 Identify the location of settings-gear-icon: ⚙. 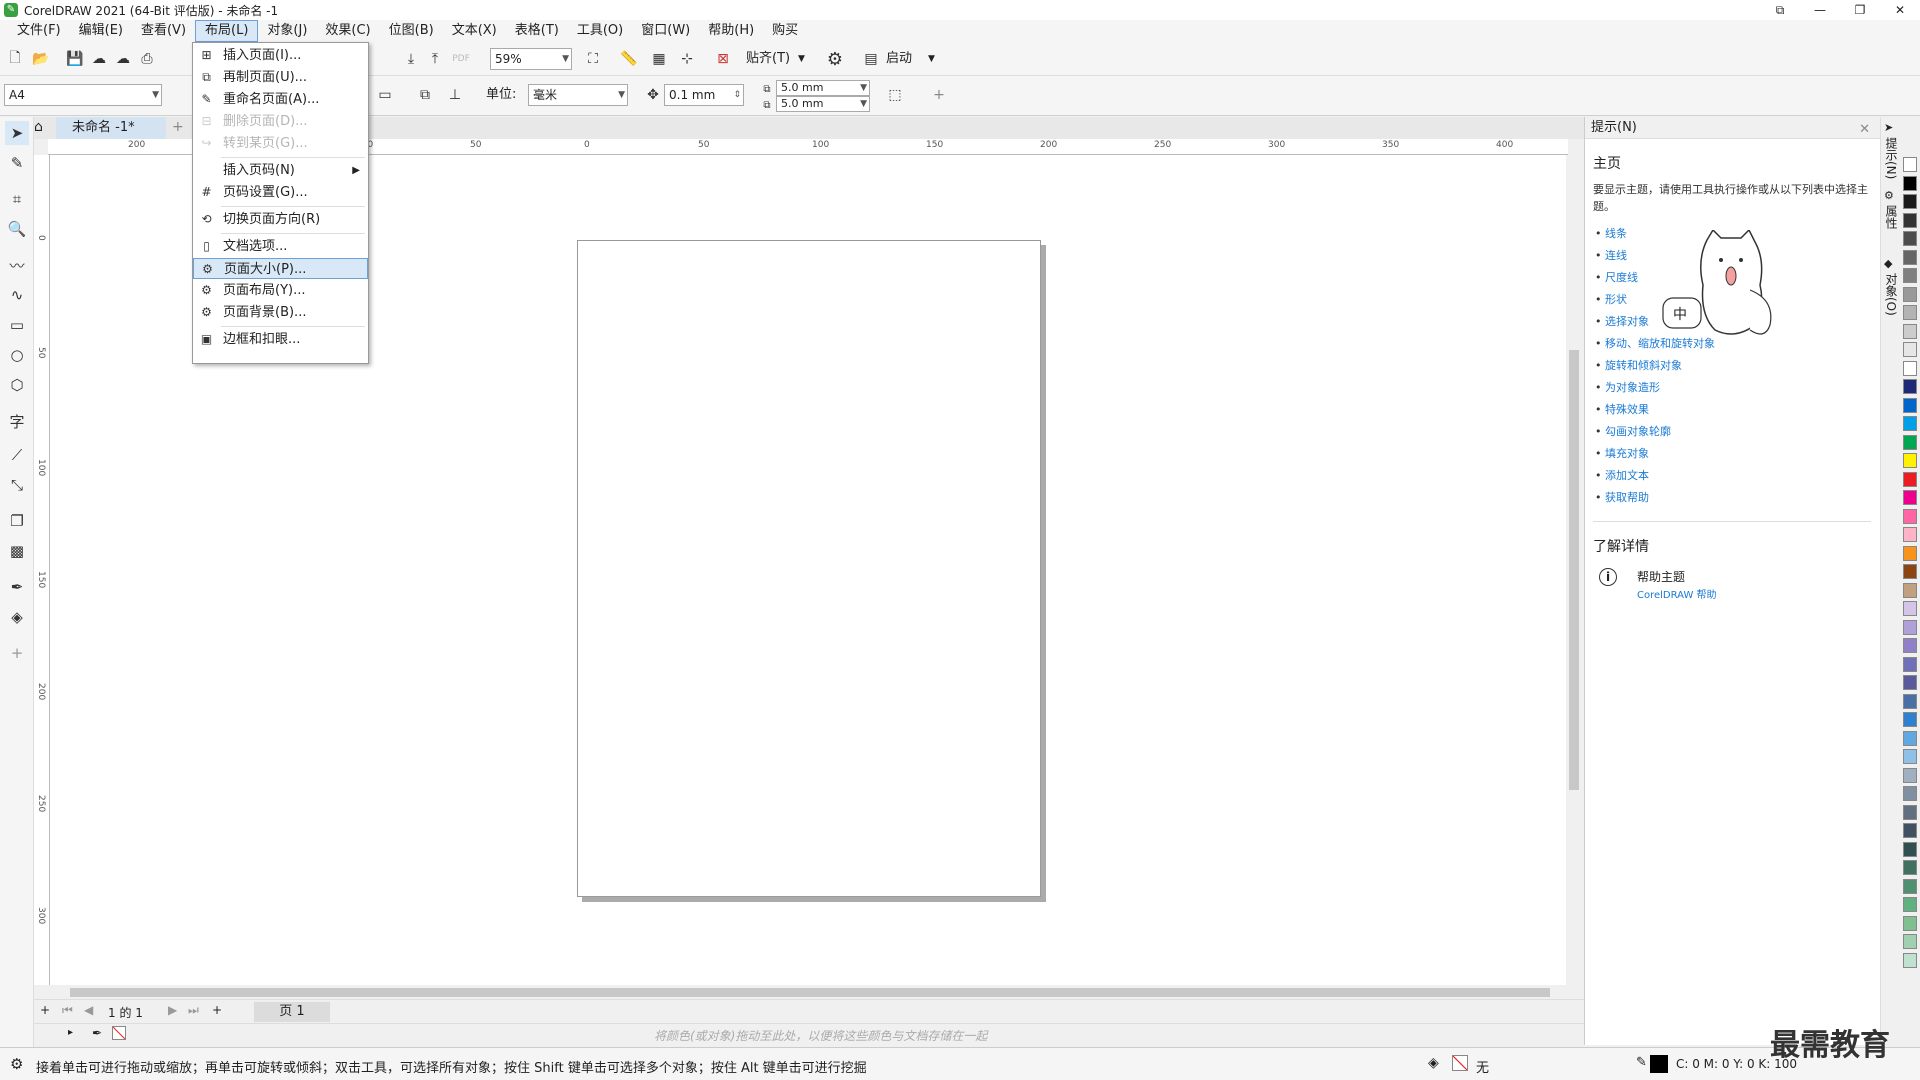
(835, 59).